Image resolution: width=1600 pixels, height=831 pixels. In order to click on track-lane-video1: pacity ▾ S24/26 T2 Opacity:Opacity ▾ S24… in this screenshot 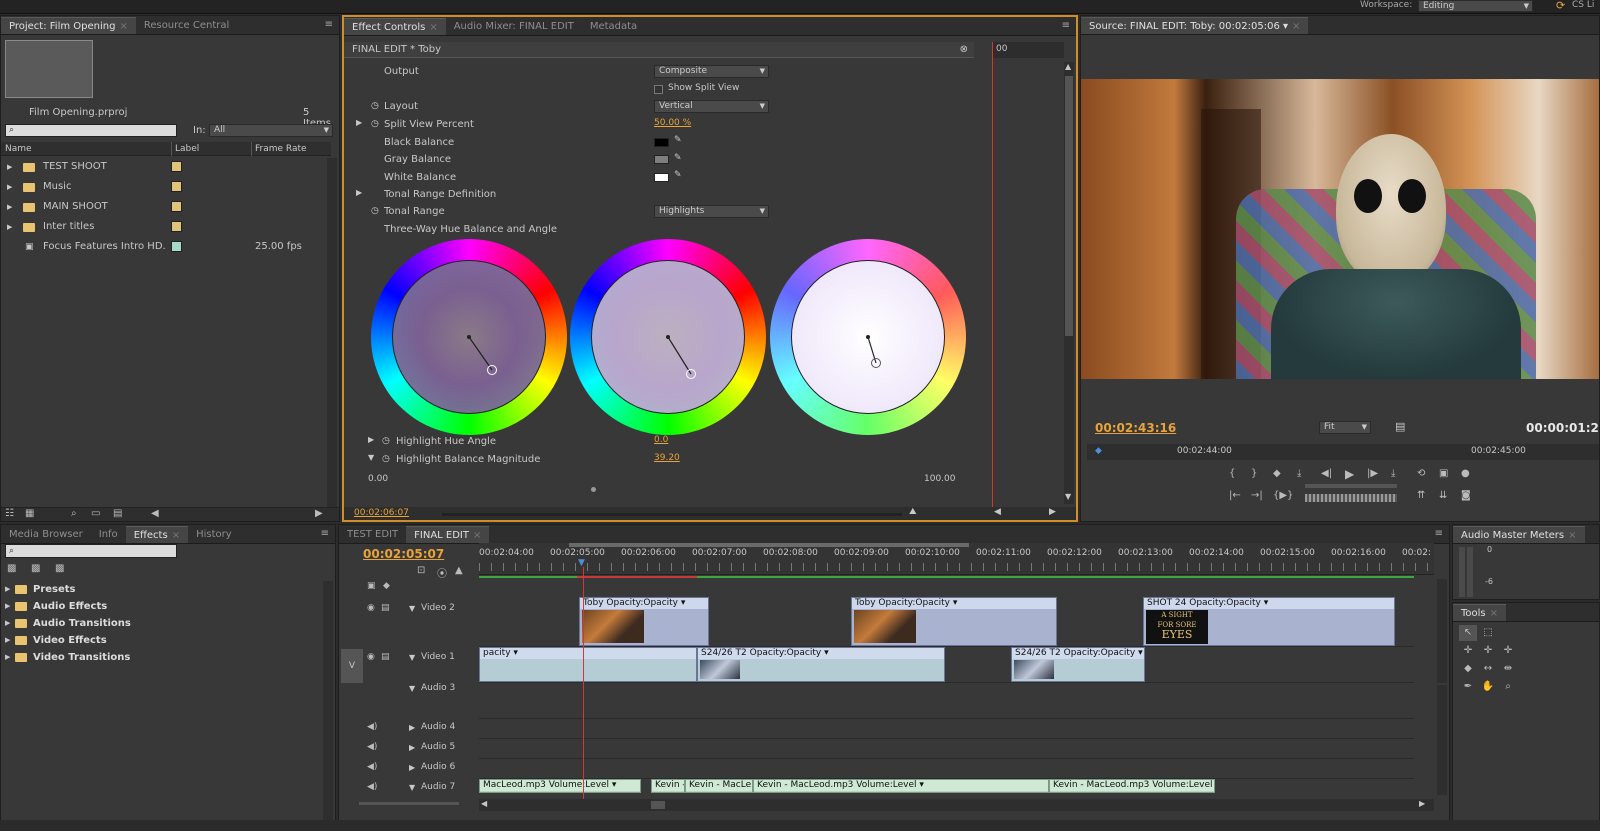, I will do `click(946, 665)`.